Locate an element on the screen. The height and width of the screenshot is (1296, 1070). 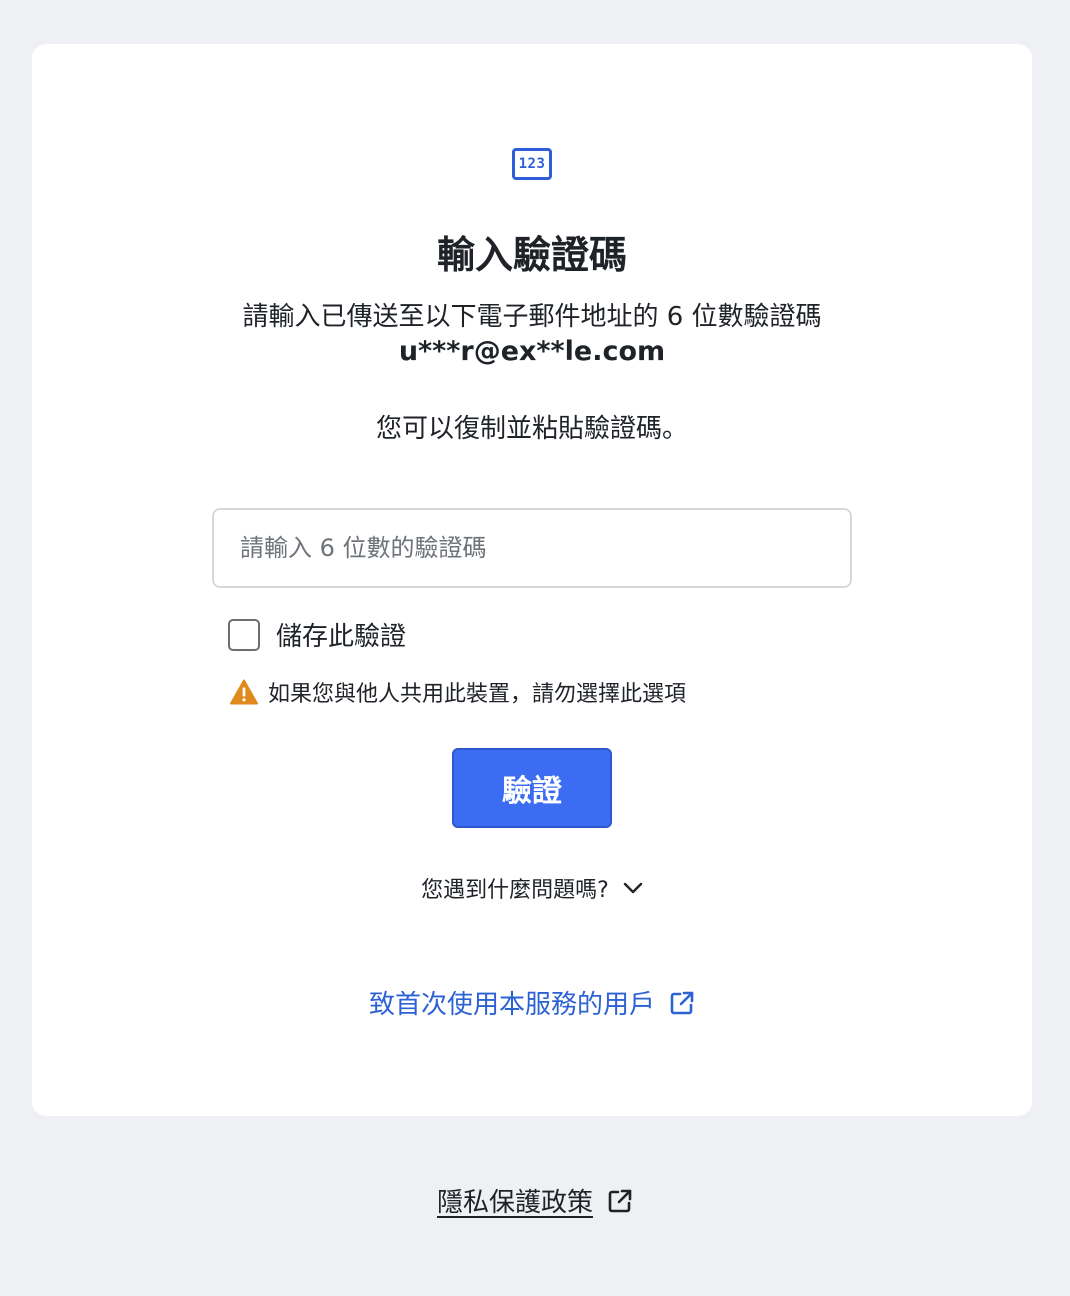
chevron-down-icon is located at coordinates (633, 888).